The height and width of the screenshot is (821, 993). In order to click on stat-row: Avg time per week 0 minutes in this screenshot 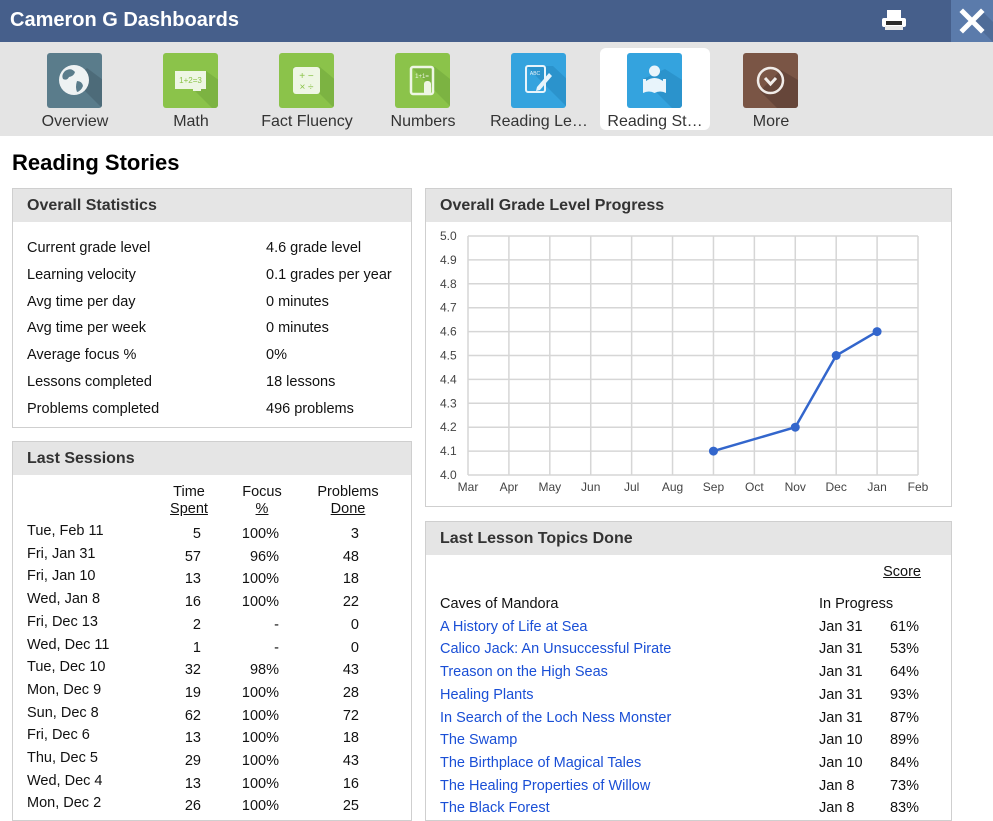, I will do `click(178, 328)`.